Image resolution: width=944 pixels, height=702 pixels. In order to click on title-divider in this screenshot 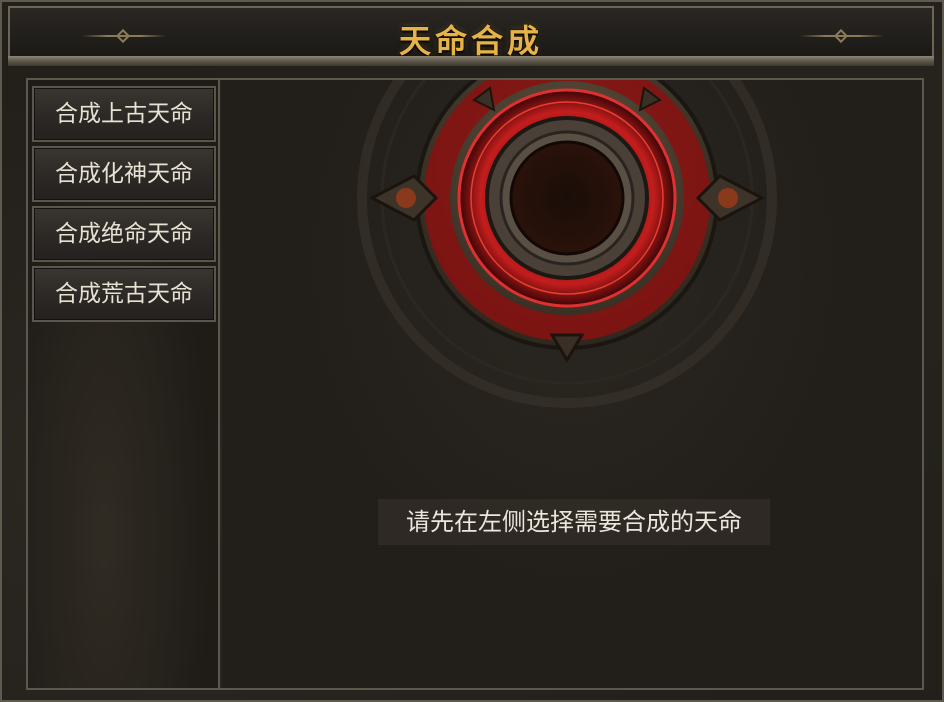, I will do `click(471, 61)`.